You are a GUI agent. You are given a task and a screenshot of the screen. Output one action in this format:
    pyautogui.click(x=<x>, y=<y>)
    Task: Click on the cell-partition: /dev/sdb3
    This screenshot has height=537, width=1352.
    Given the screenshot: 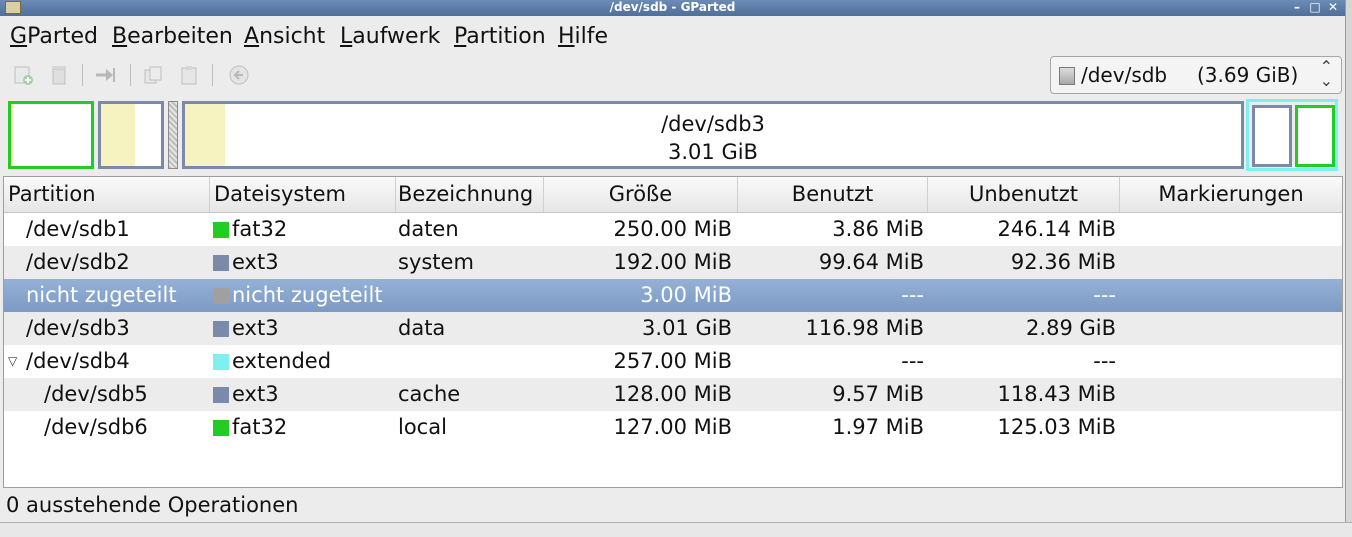 What is the action you would take?
    pyautogui.click(x=78, y=328)
    